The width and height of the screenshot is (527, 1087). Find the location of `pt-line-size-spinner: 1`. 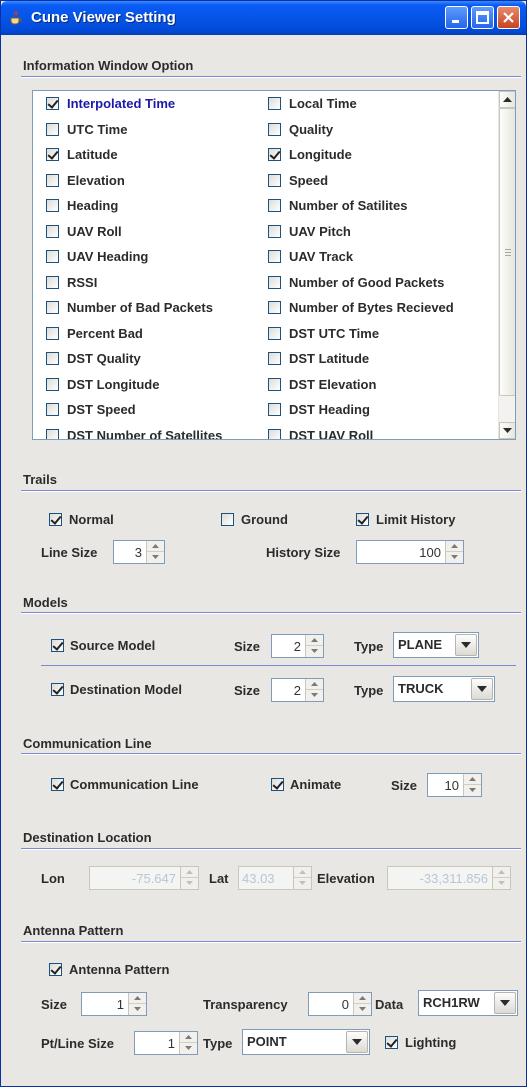

pt-line-size-spinner: 1 is located at coordinates (166, 1043).